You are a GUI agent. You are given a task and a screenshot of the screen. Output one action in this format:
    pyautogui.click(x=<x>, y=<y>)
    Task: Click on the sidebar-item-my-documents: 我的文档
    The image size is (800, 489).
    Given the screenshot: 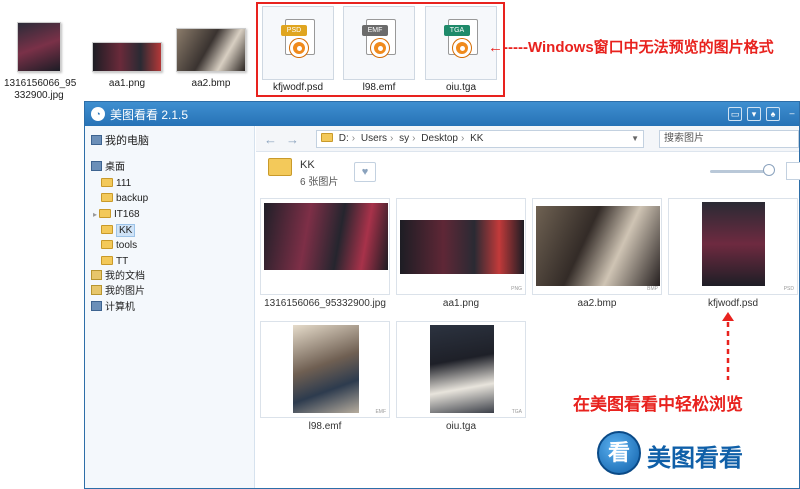 What is the action you would take?
    pyautogui.click(x=118, y=276)
    